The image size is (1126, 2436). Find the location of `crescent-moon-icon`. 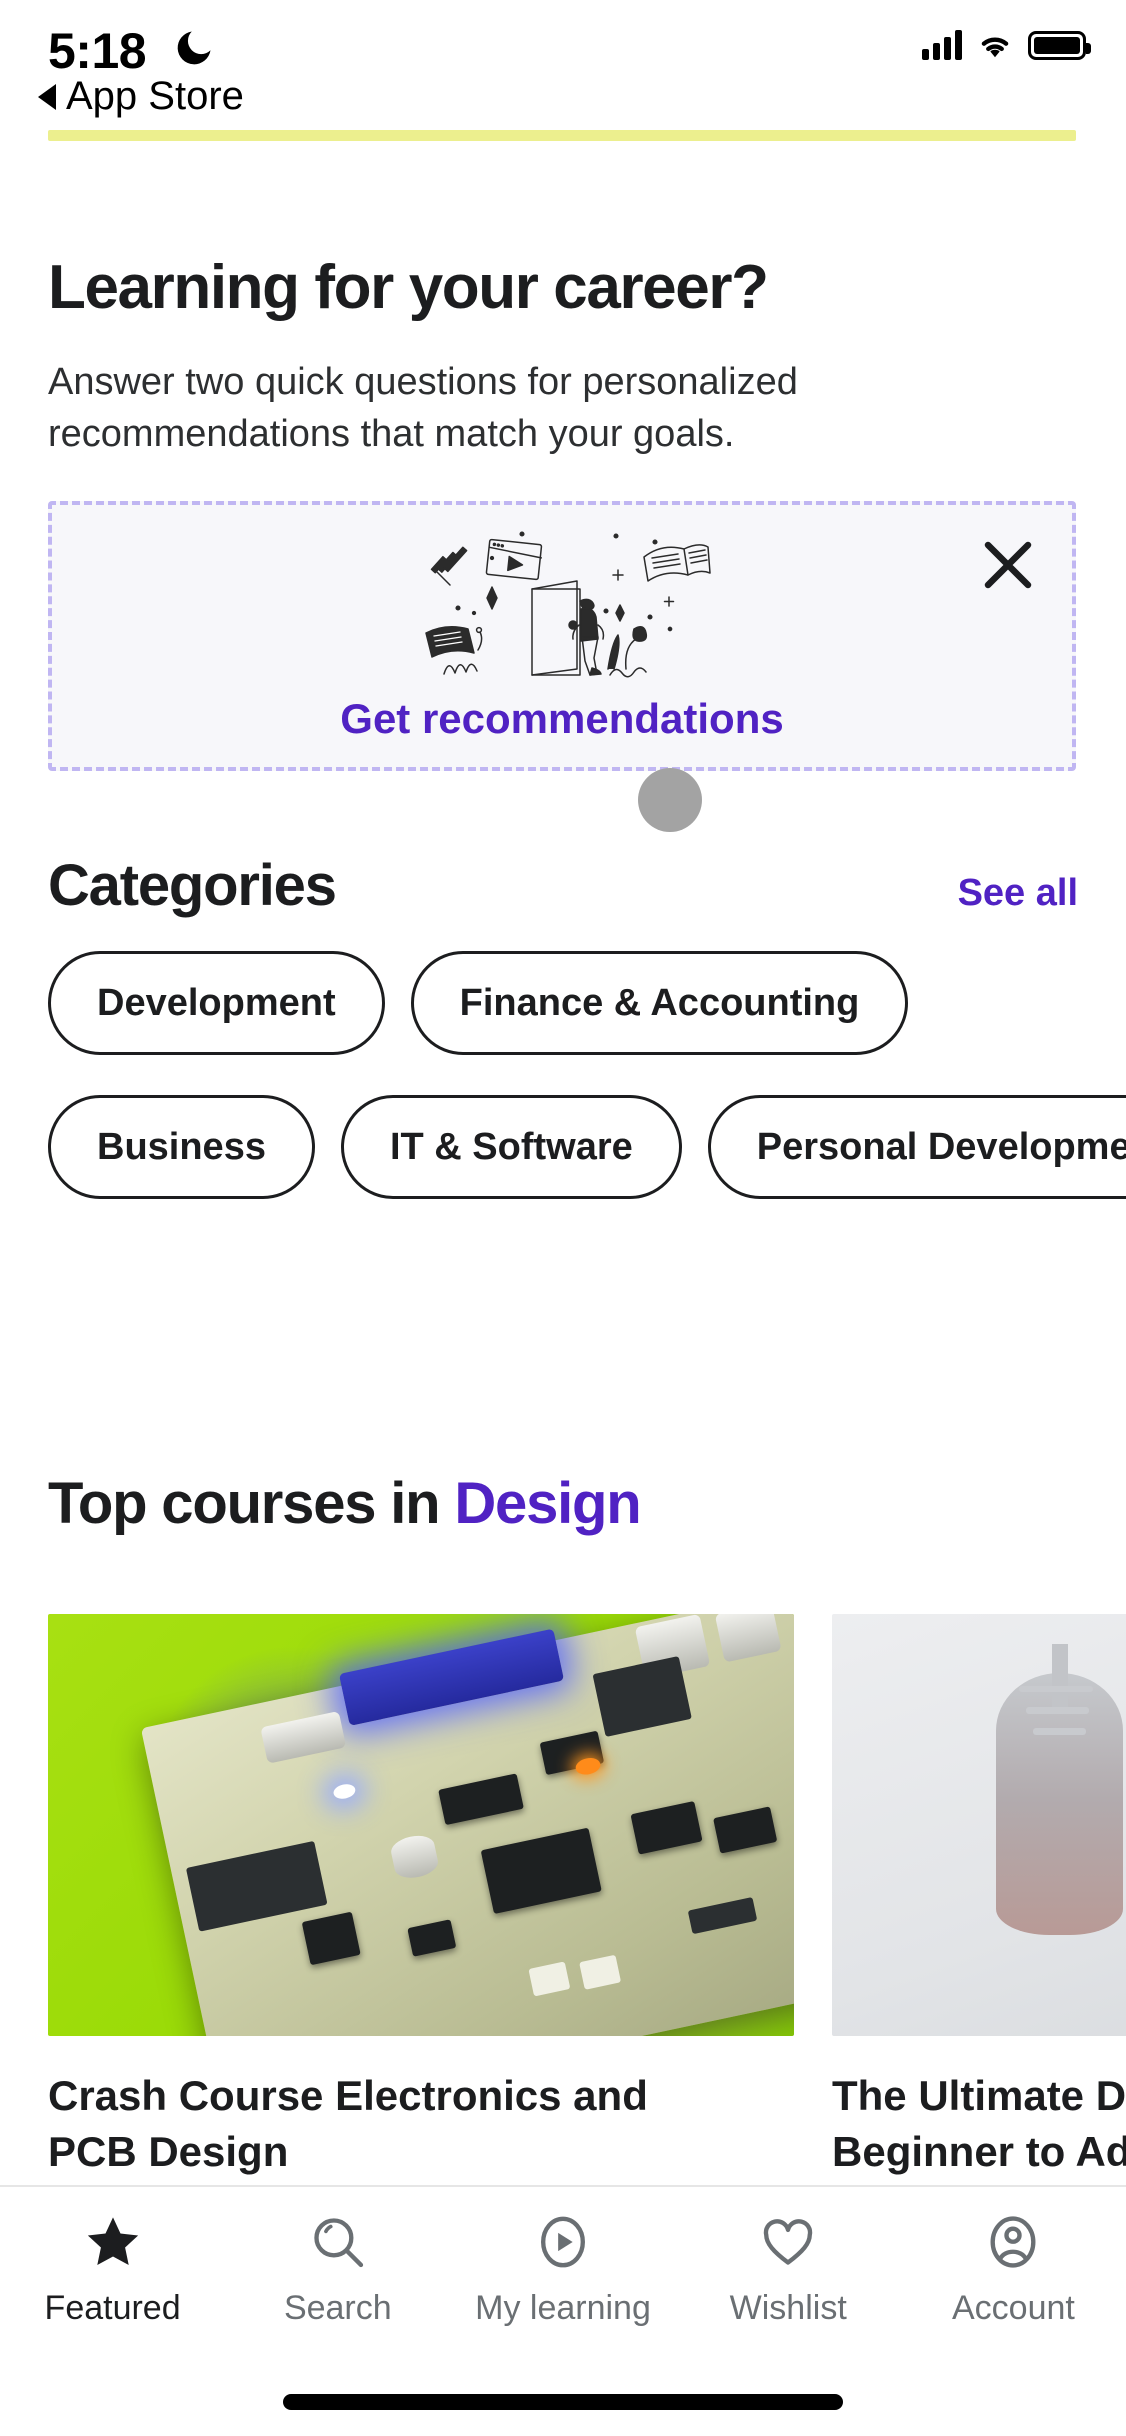

crescent-moon-icon is located at coordinates (194, 48).